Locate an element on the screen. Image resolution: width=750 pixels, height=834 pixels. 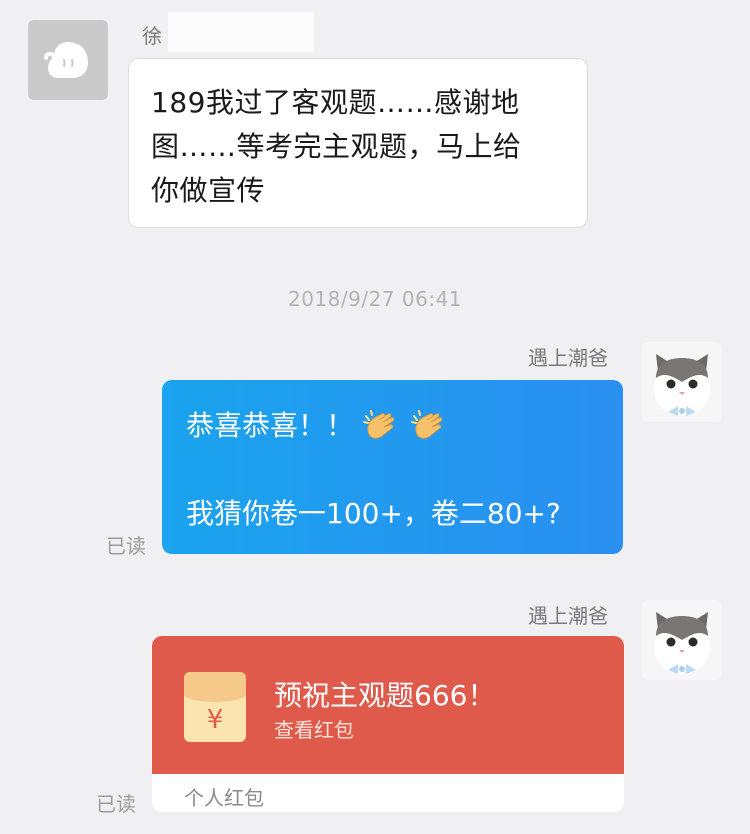
incoming-message-line: 189我过了客观题……感谢地 is located at coordinates (335, 102).